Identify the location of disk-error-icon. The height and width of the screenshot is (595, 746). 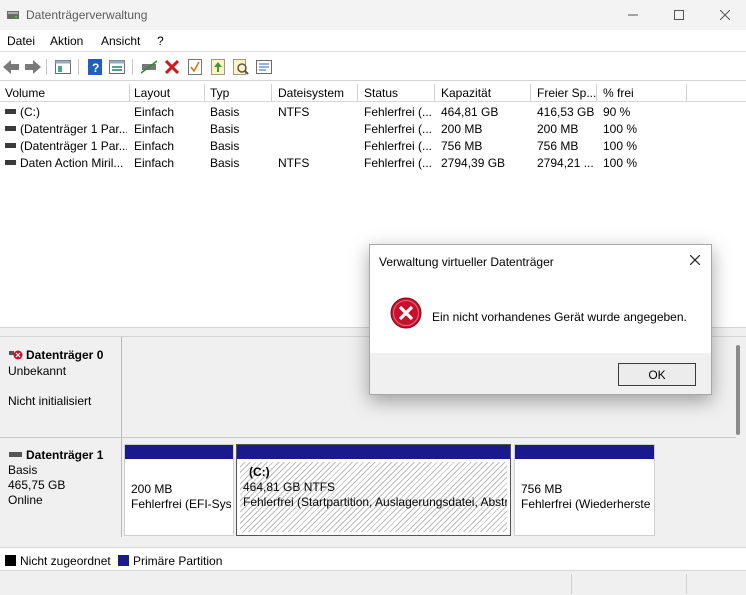
(16, 355).